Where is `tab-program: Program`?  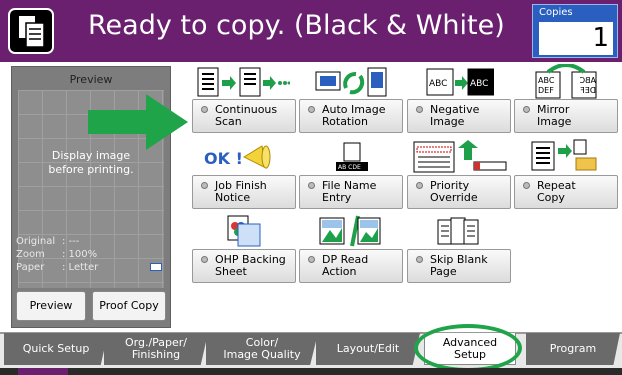
tab-program: Program is located at coordinates (573, 349).